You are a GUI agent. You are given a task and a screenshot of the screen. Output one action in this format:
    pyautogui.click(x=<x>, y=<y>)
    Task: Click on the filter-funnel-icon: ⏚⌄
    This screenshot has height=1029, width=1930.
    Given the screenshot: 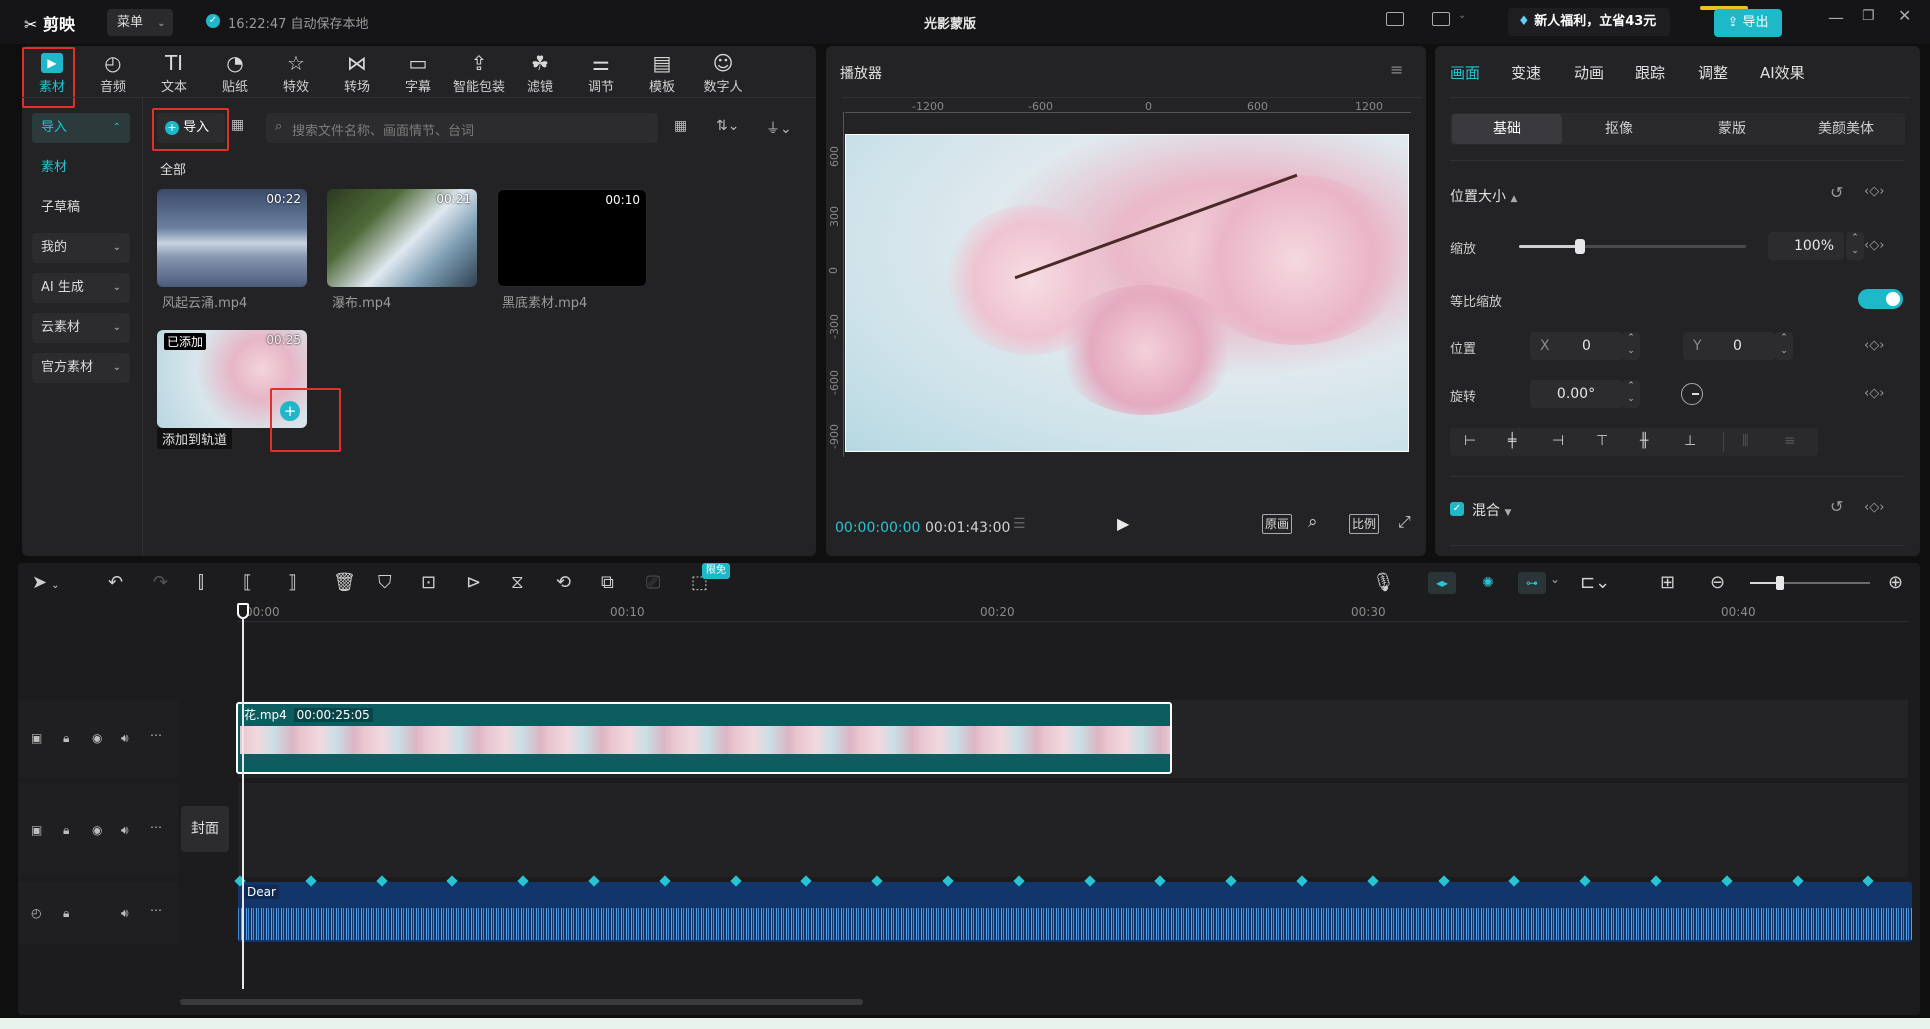 What is the action you would take?
    pyautogui.click(x=779, y=128)
    